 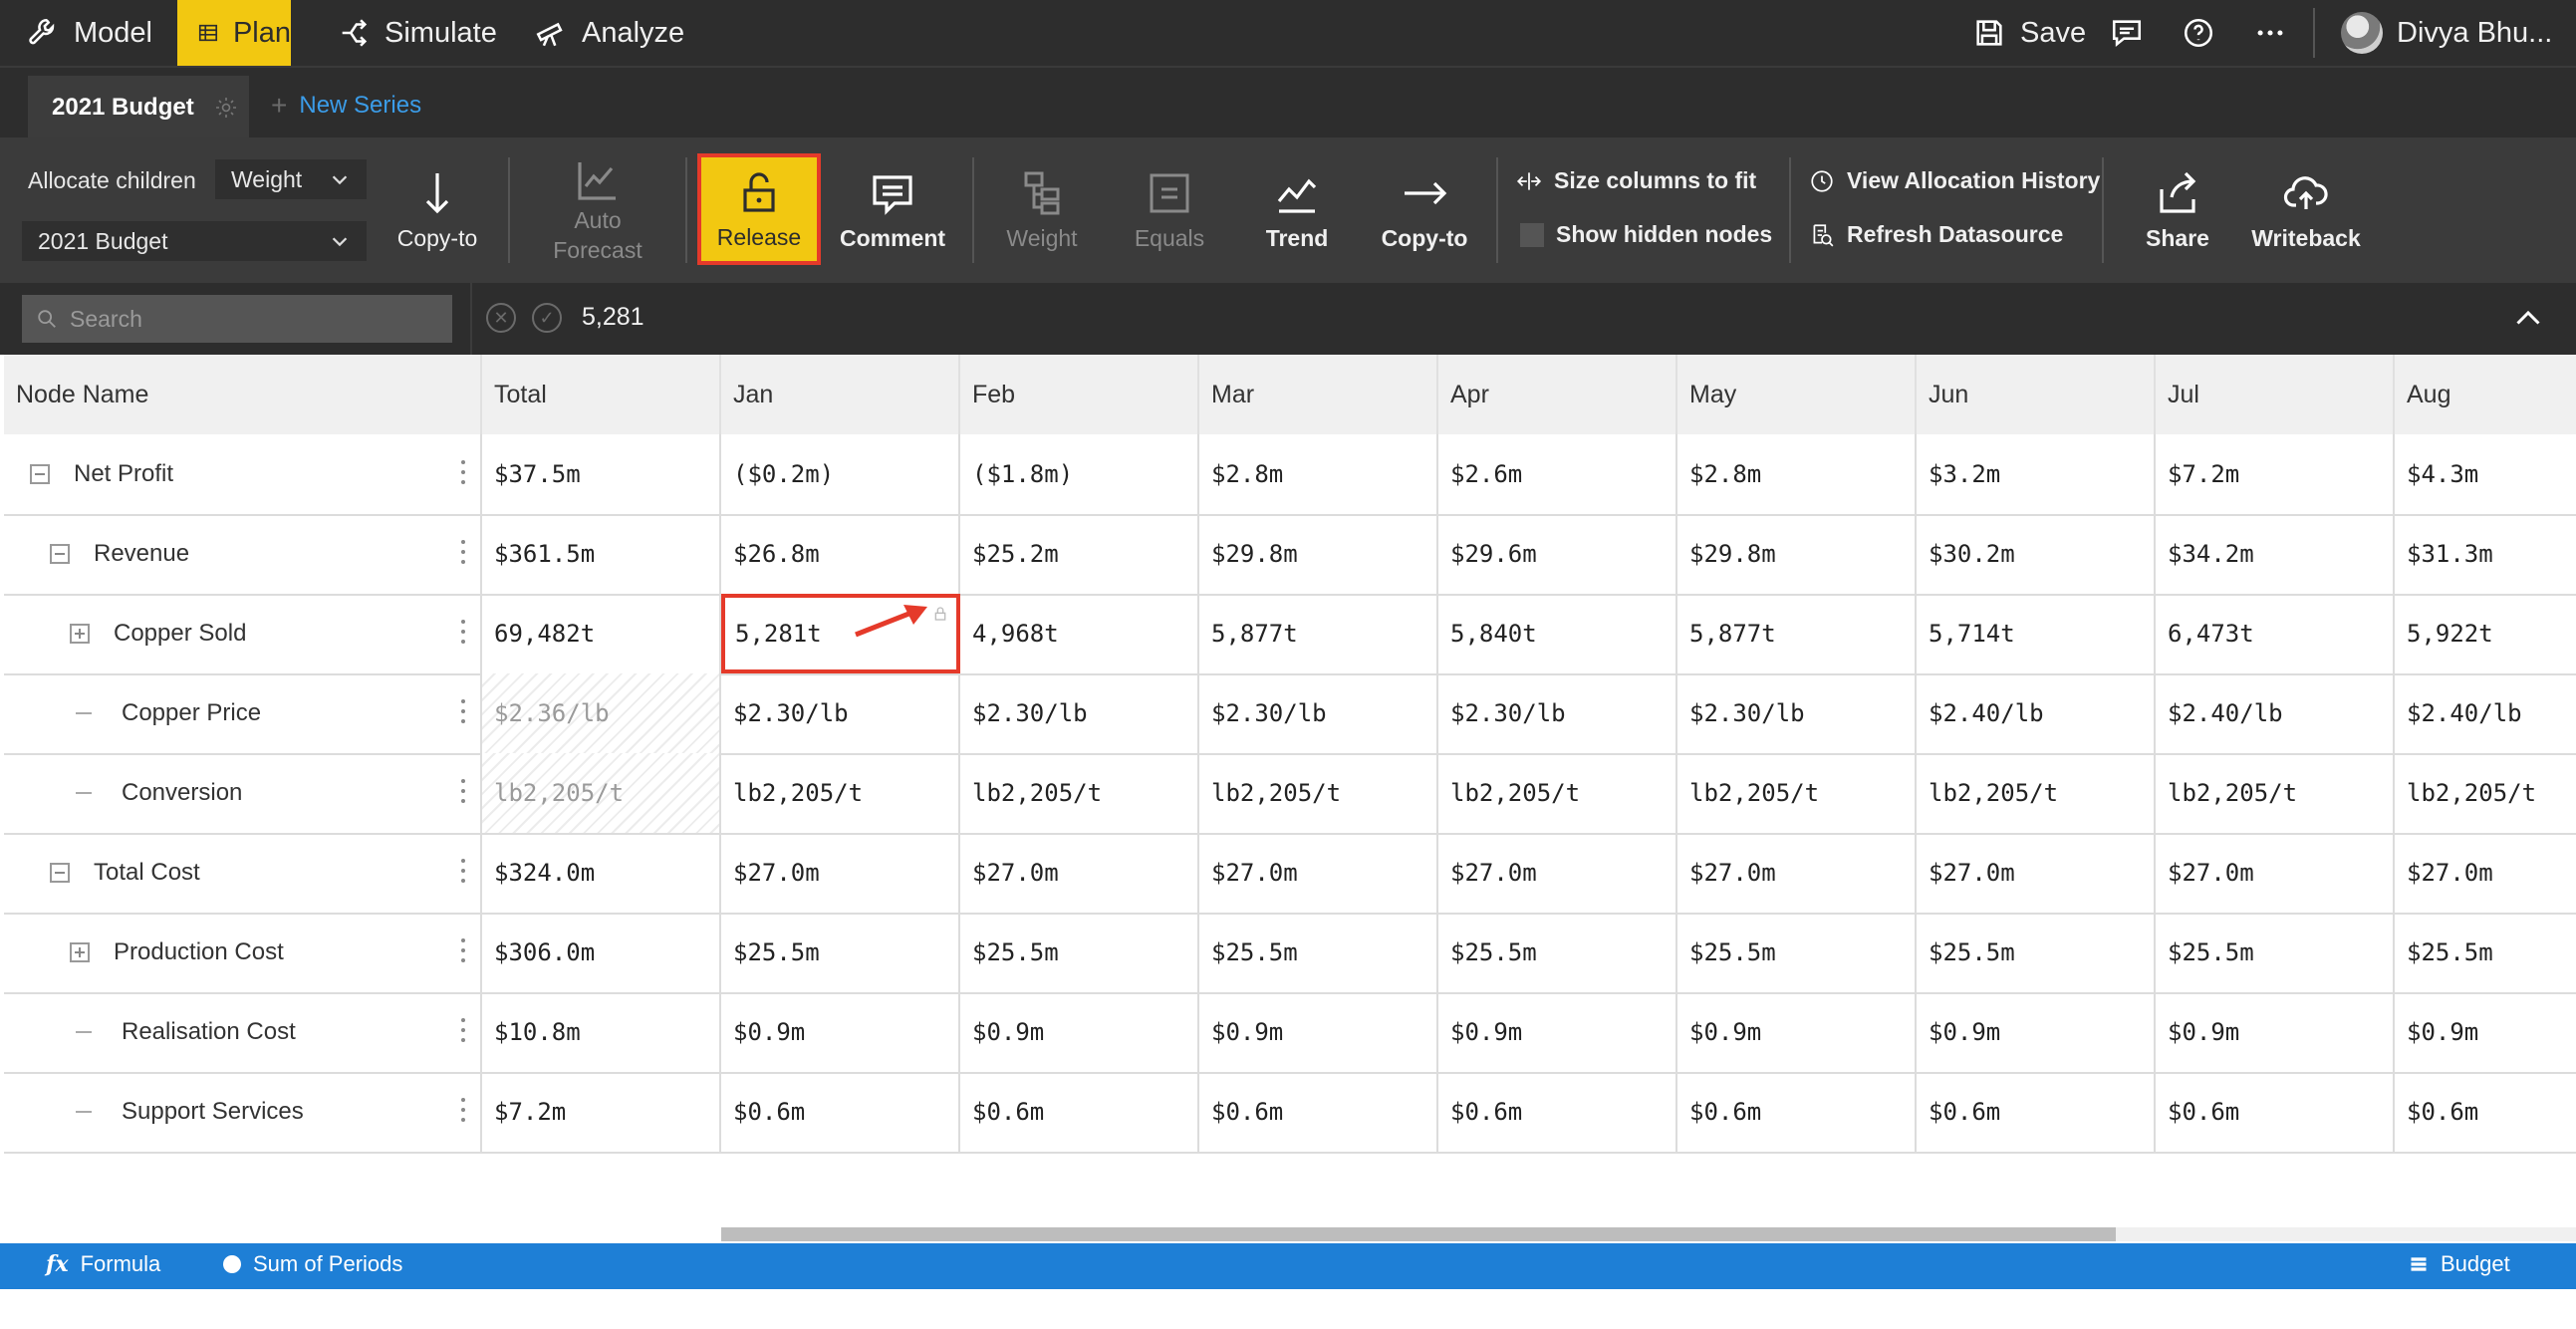 What do you see at coordinates (234, 33) in the screenshot?
I see `nav-plan: Plan` at bounding box center [234, 33].